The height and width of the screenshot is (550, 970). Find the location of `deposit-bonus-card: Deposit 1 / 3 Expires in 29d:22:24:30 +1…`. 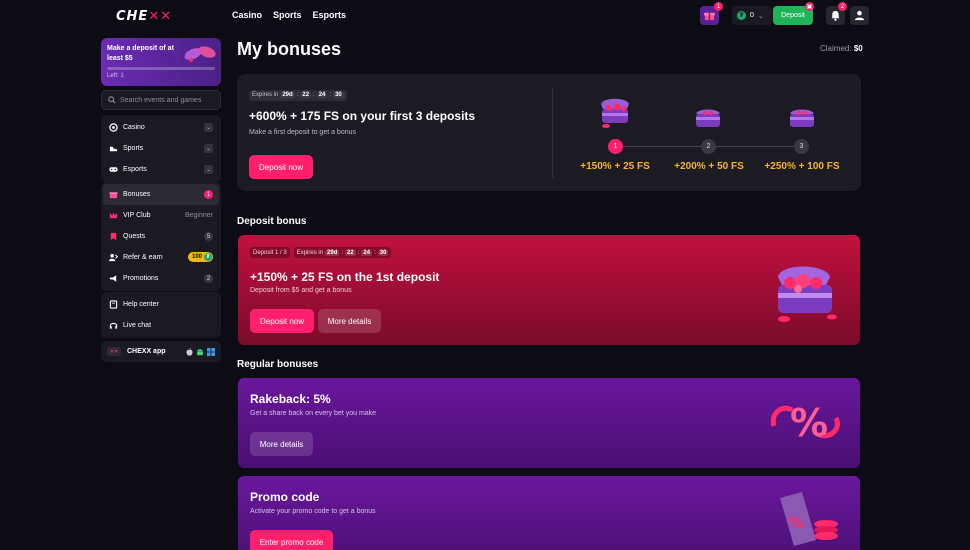

deposit-bonus-card: Deposit 1 / 3 Expires in 29d:22:24:30 +1… is located at coordinates (549, 290).